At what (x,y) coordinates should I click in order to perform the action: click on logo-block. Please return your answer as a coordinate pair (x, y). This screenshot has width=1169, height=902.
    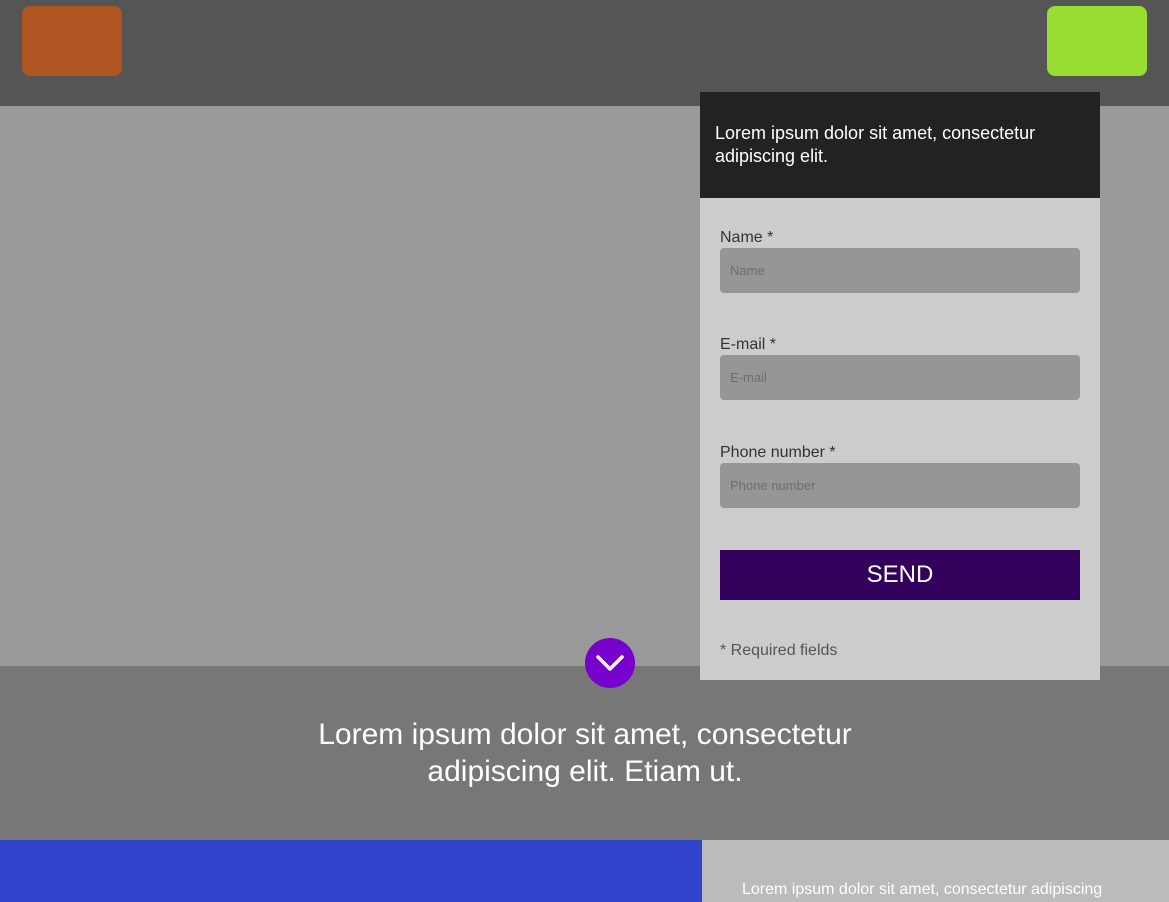
    Looking at the image, I should click on (72, 41).